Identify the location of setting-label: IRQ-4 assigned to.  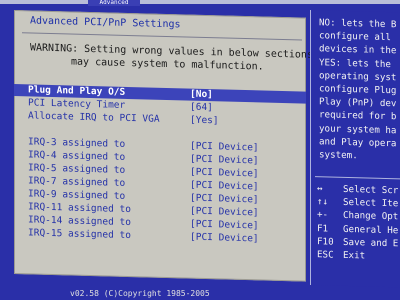
(77, 156).